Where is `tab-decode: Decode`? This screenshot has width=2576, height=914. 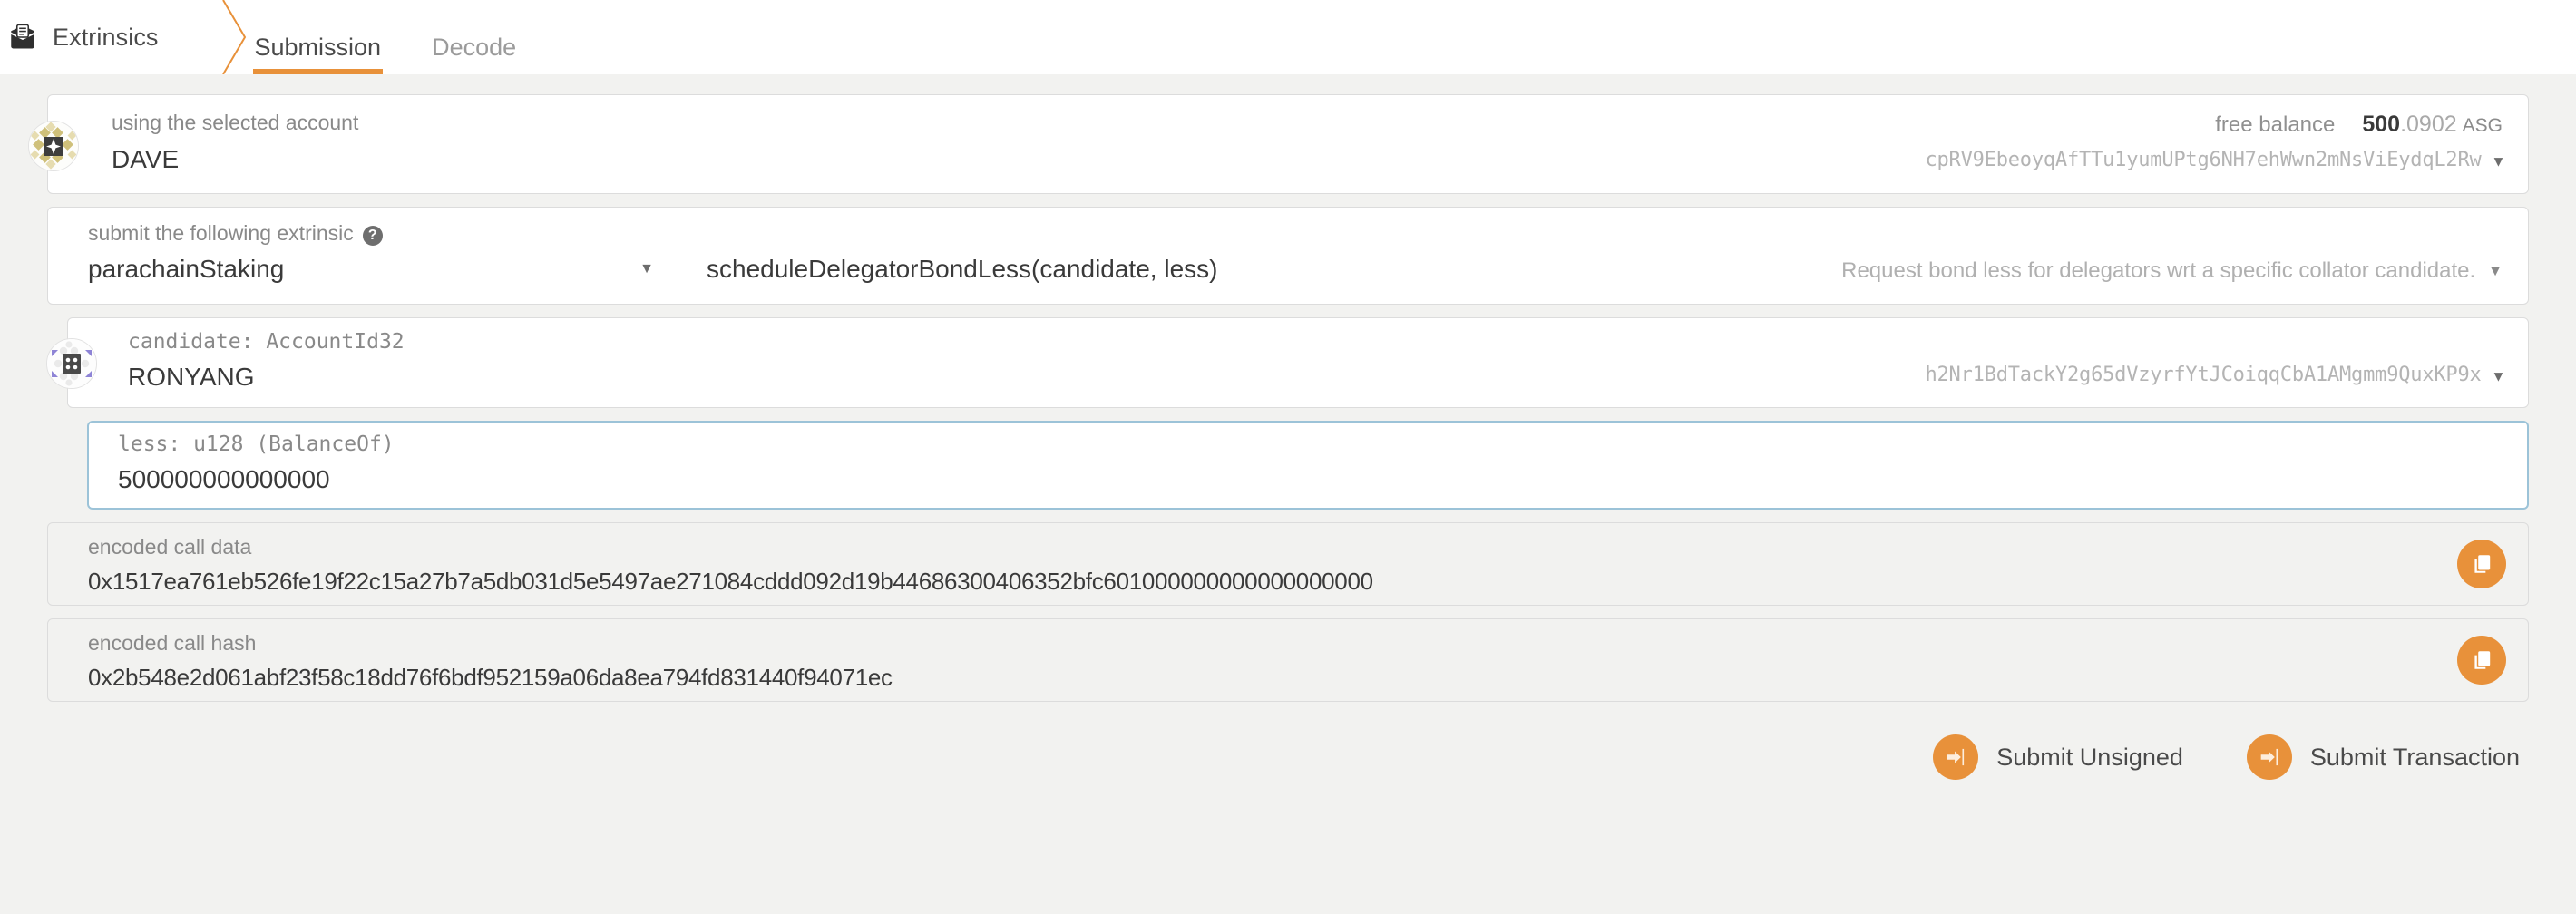 tab-decode: Decode is located at coordinates (474, 54).